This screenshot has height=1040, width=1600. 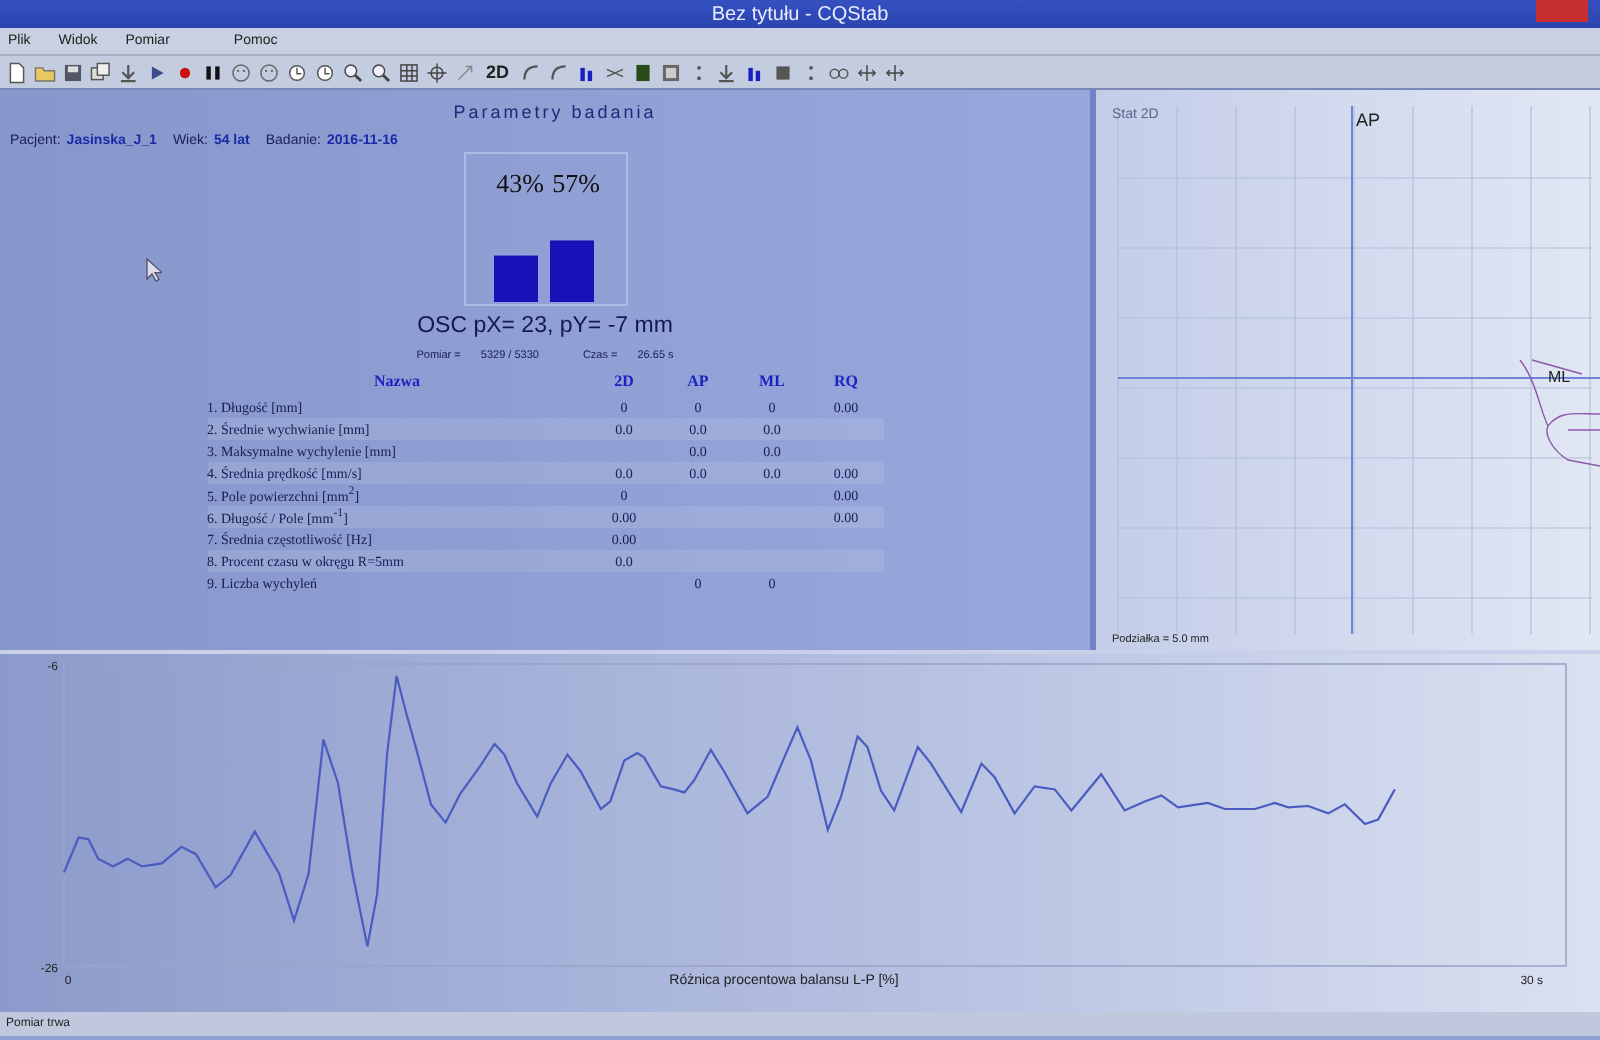 What do you see at coordinates (698, 382) in the screenshot?
I see `column-header: AP` at bounding box center [698, 382].